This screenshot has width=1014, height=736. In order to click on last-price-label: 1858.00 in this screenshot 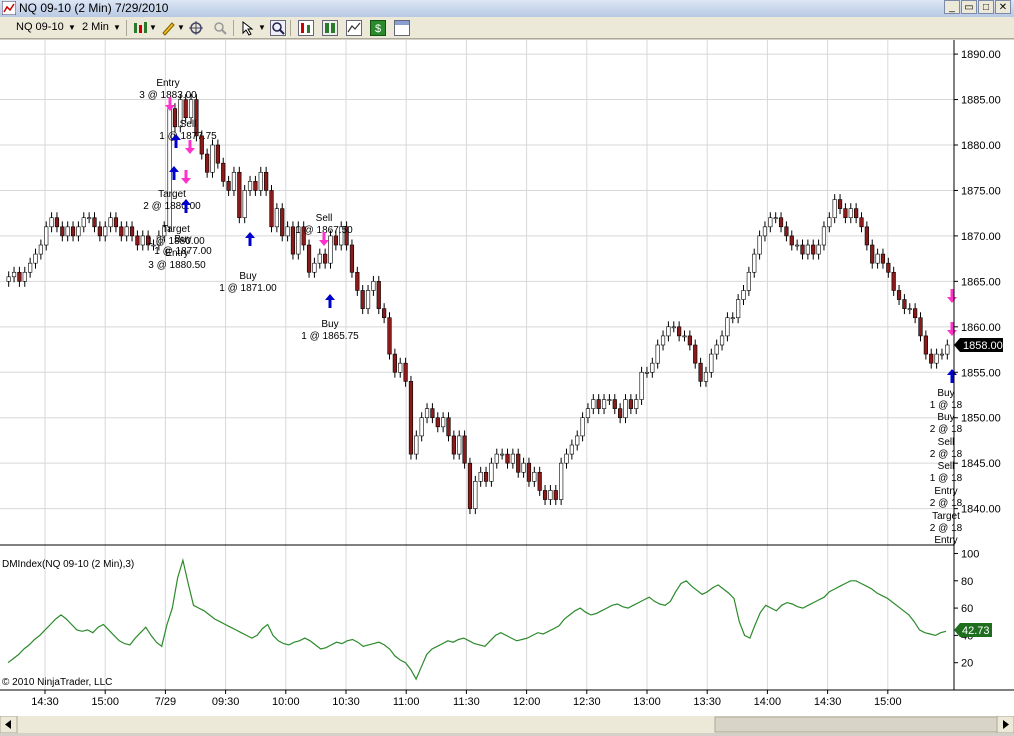, I will do `click(978, 345)`.